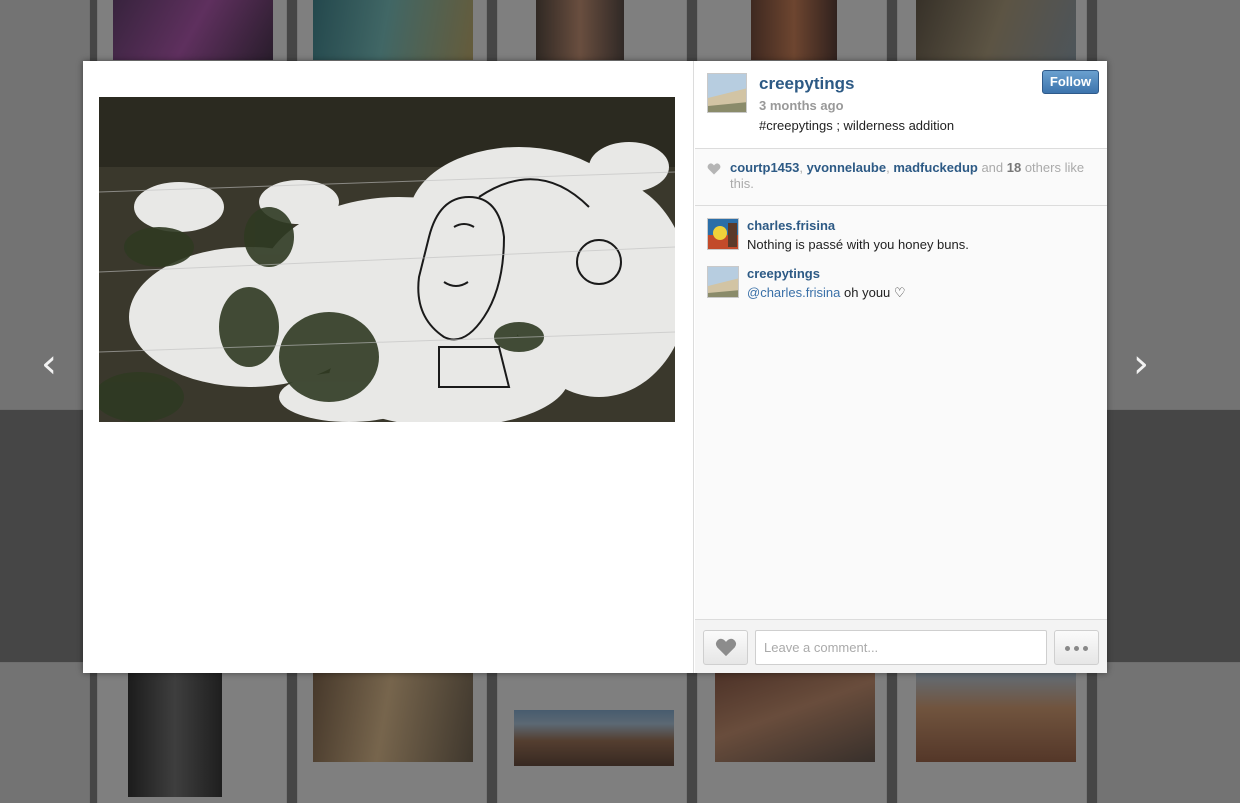  Describe the element at coordinates (801, 105) in the screenshot. I see `post-timestamp: 3 months ago` at that location.